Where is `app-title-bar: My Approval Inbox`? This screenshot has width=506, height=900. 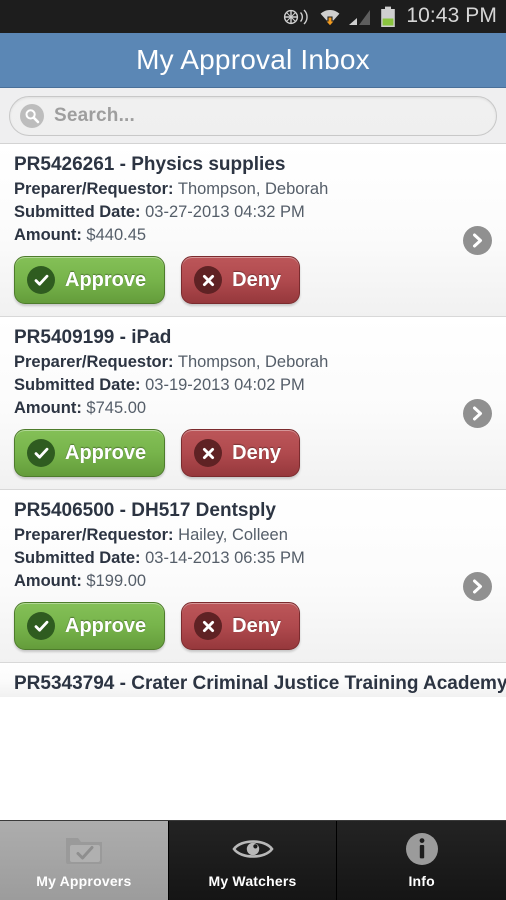
app-title-bar: My Approval Inbox is located at coordinates (253, 60).